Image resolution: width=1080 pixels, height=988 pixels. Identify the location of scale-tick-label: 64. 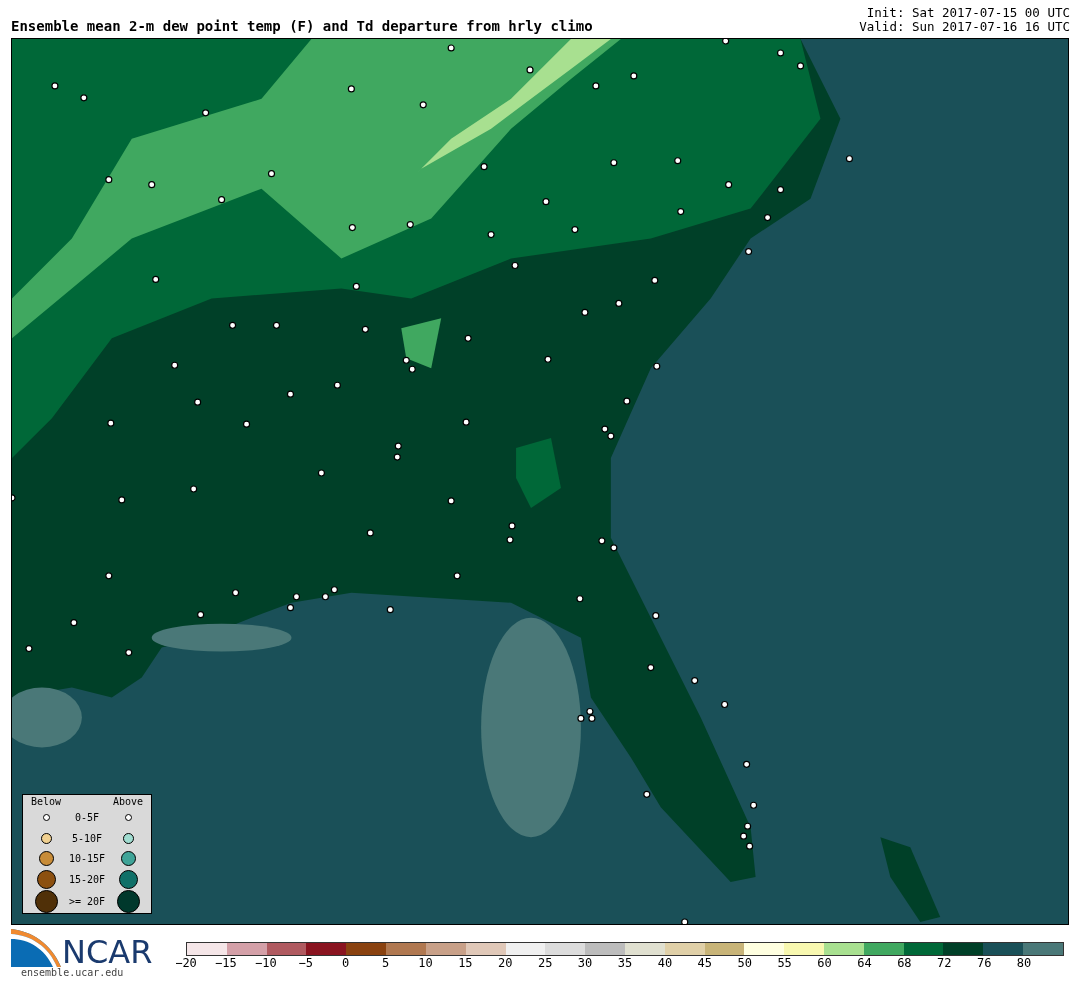
(864, 963).